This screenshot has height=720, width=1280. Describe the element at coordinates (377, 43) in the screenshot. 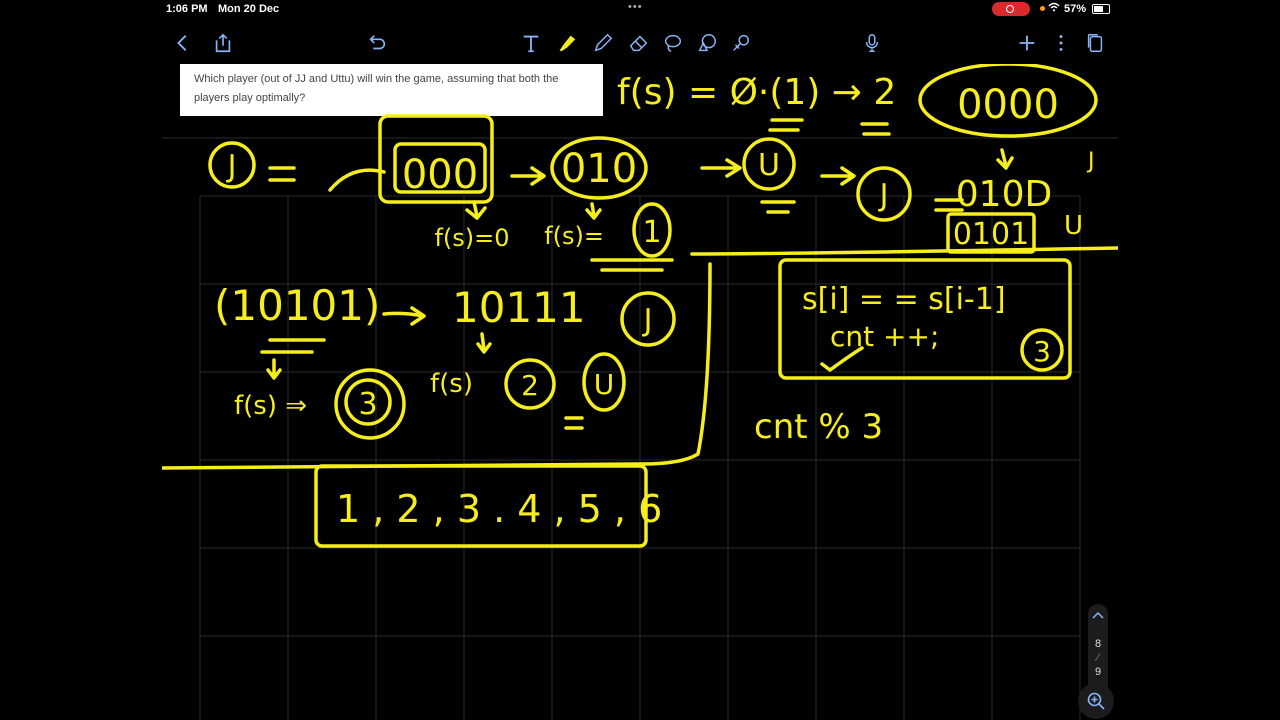

I see `undo-icon` at that location.